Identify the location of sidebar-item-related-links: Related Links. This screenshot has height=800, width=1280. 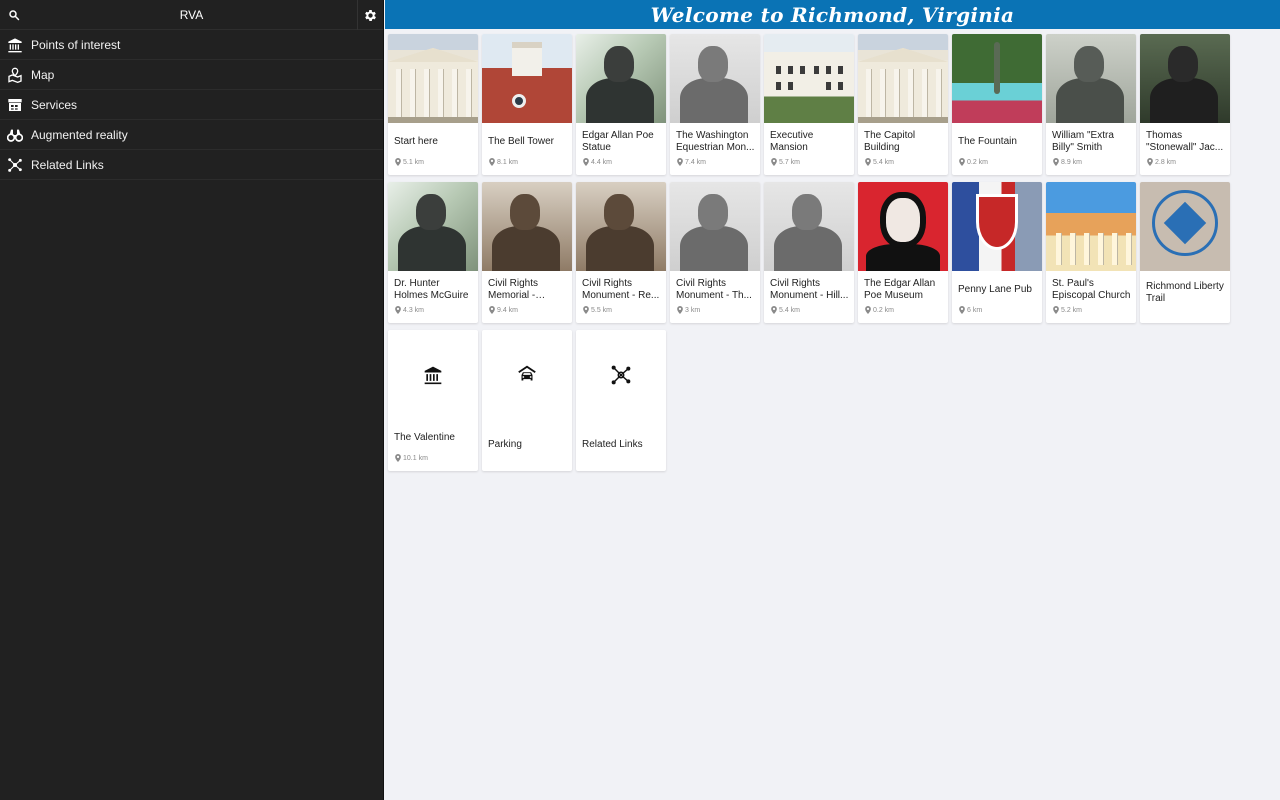
(191, 165).